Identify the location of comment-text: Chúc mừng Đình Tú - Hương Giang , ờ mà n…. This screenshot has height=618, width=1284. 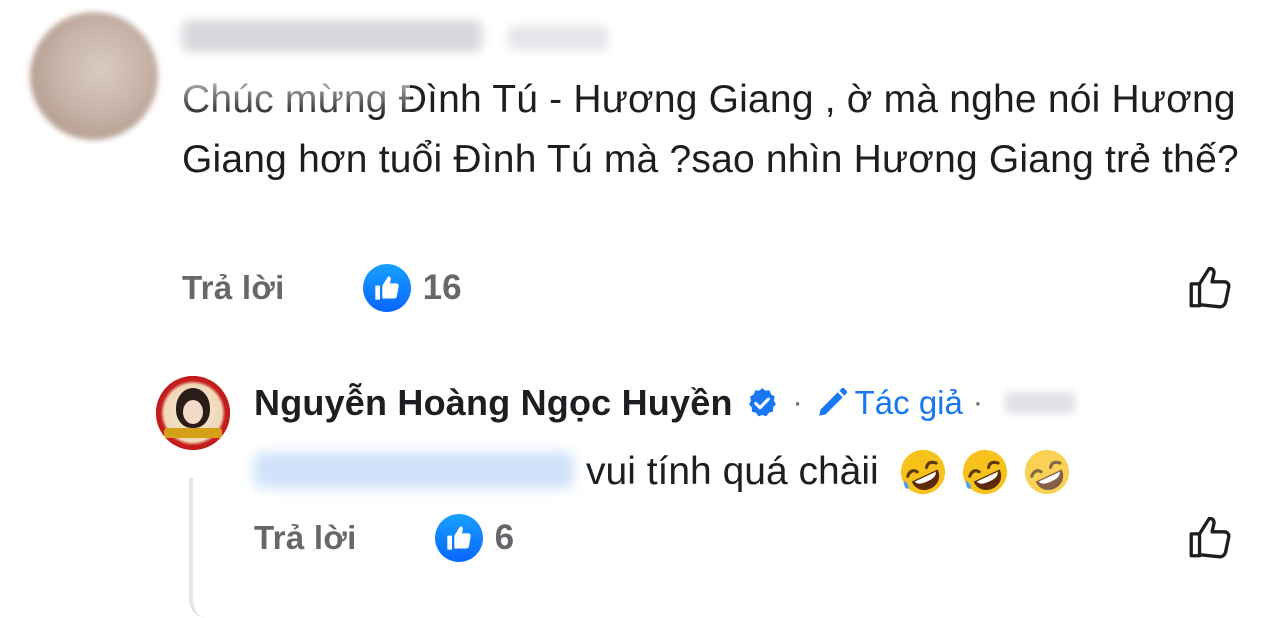
(710, 129).